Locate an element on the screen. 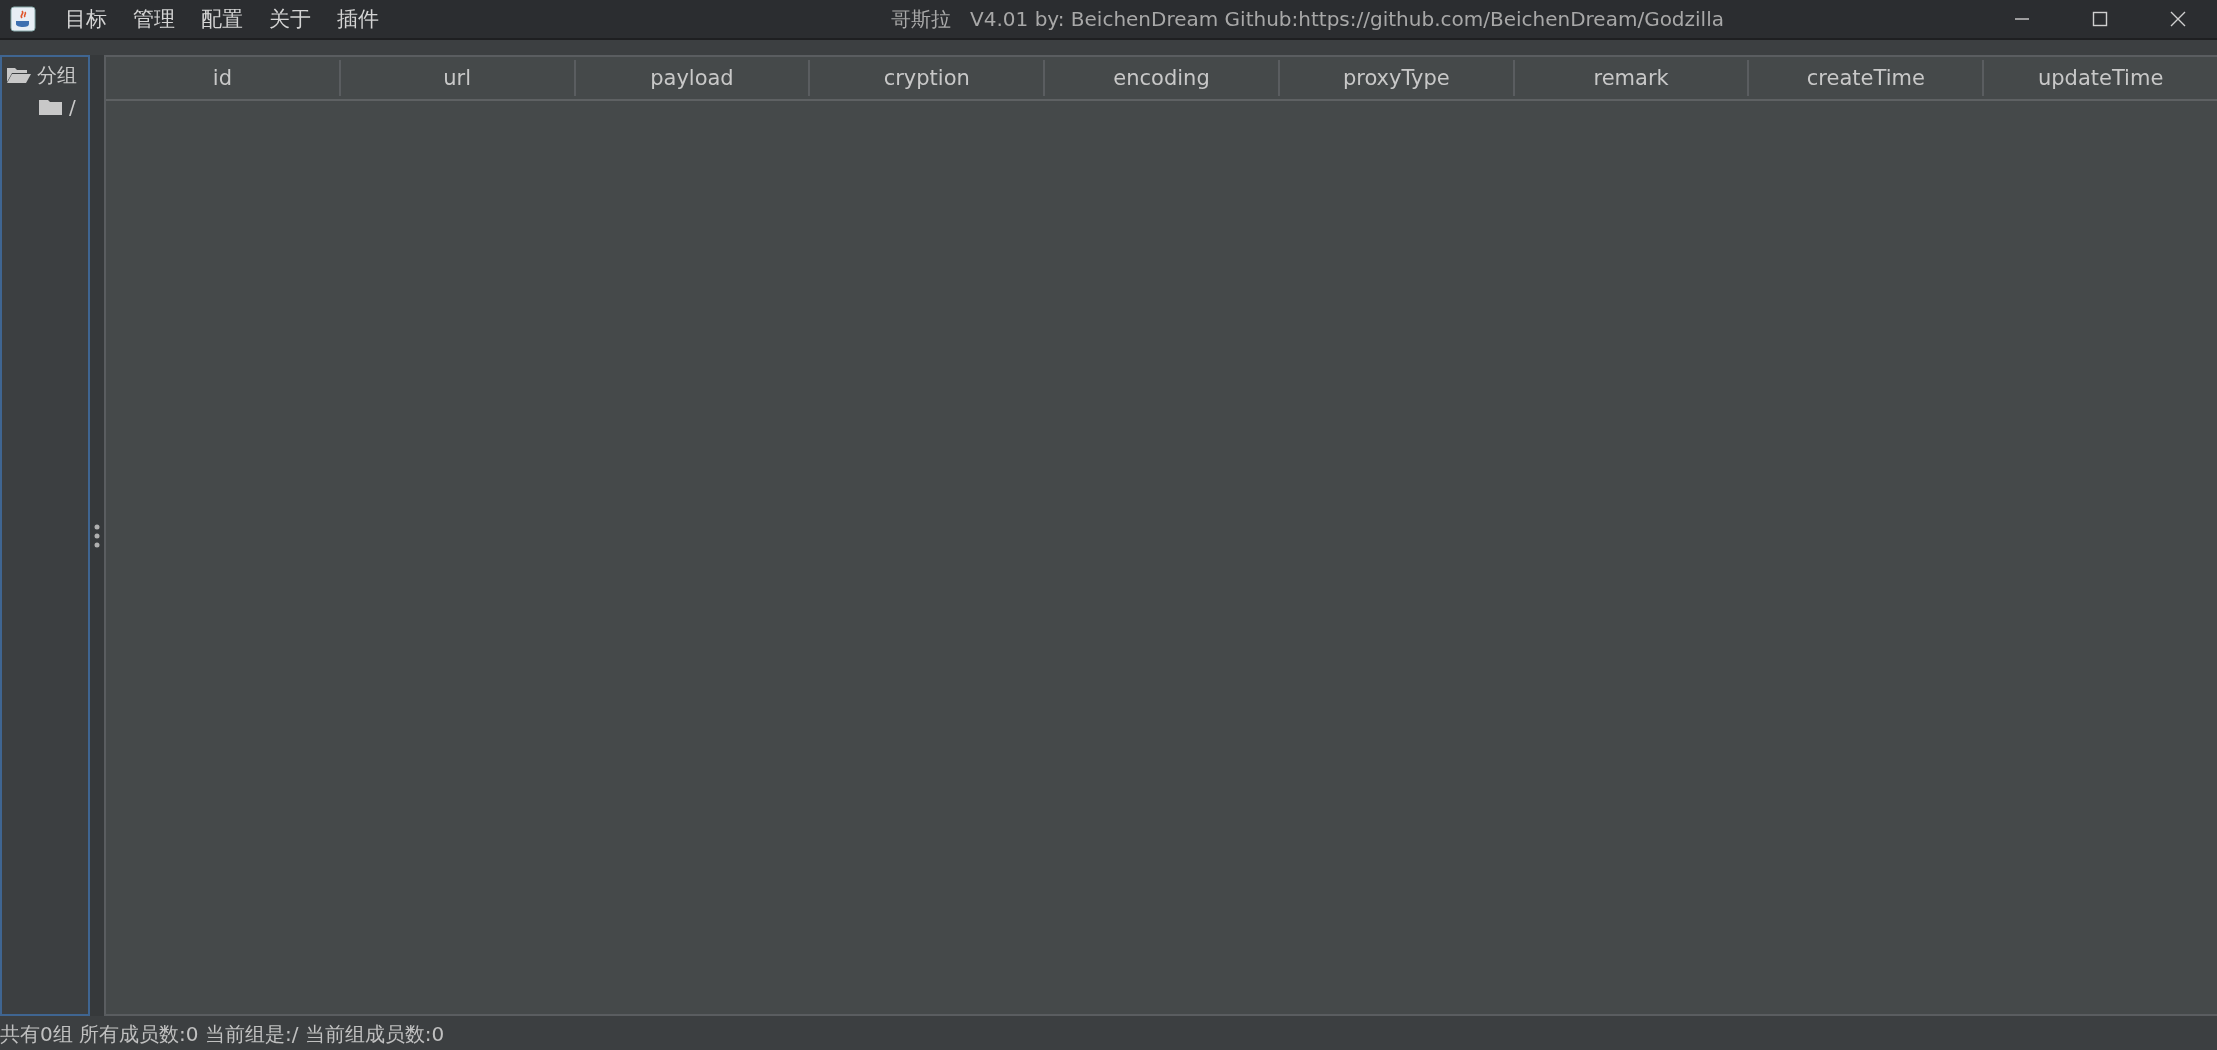 This screenshot has height=1050, width=2217. column-header: url is located at coordinates (458, 78).